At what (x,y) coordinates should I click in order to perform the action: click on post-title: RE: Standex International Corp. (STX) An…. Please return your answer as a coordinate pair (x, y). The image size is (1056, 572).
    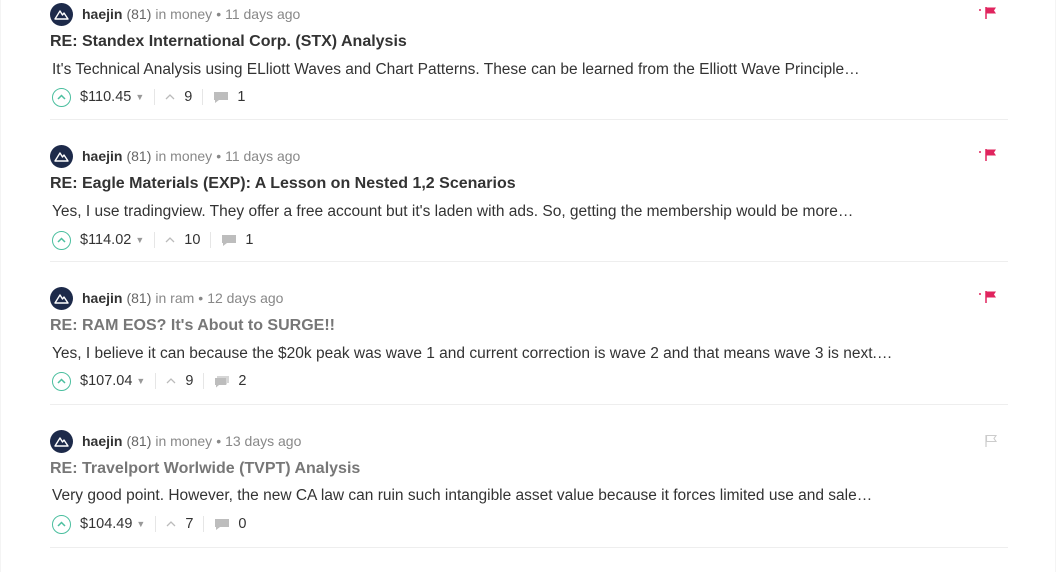
    Looking at the image, I should click on (228, 42).